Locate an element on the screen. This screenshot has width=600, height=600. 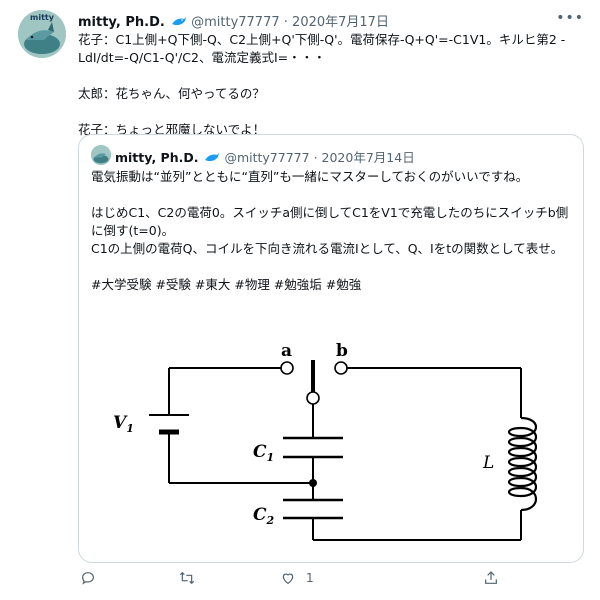
heart-icon is located at coordinates (288, 579).